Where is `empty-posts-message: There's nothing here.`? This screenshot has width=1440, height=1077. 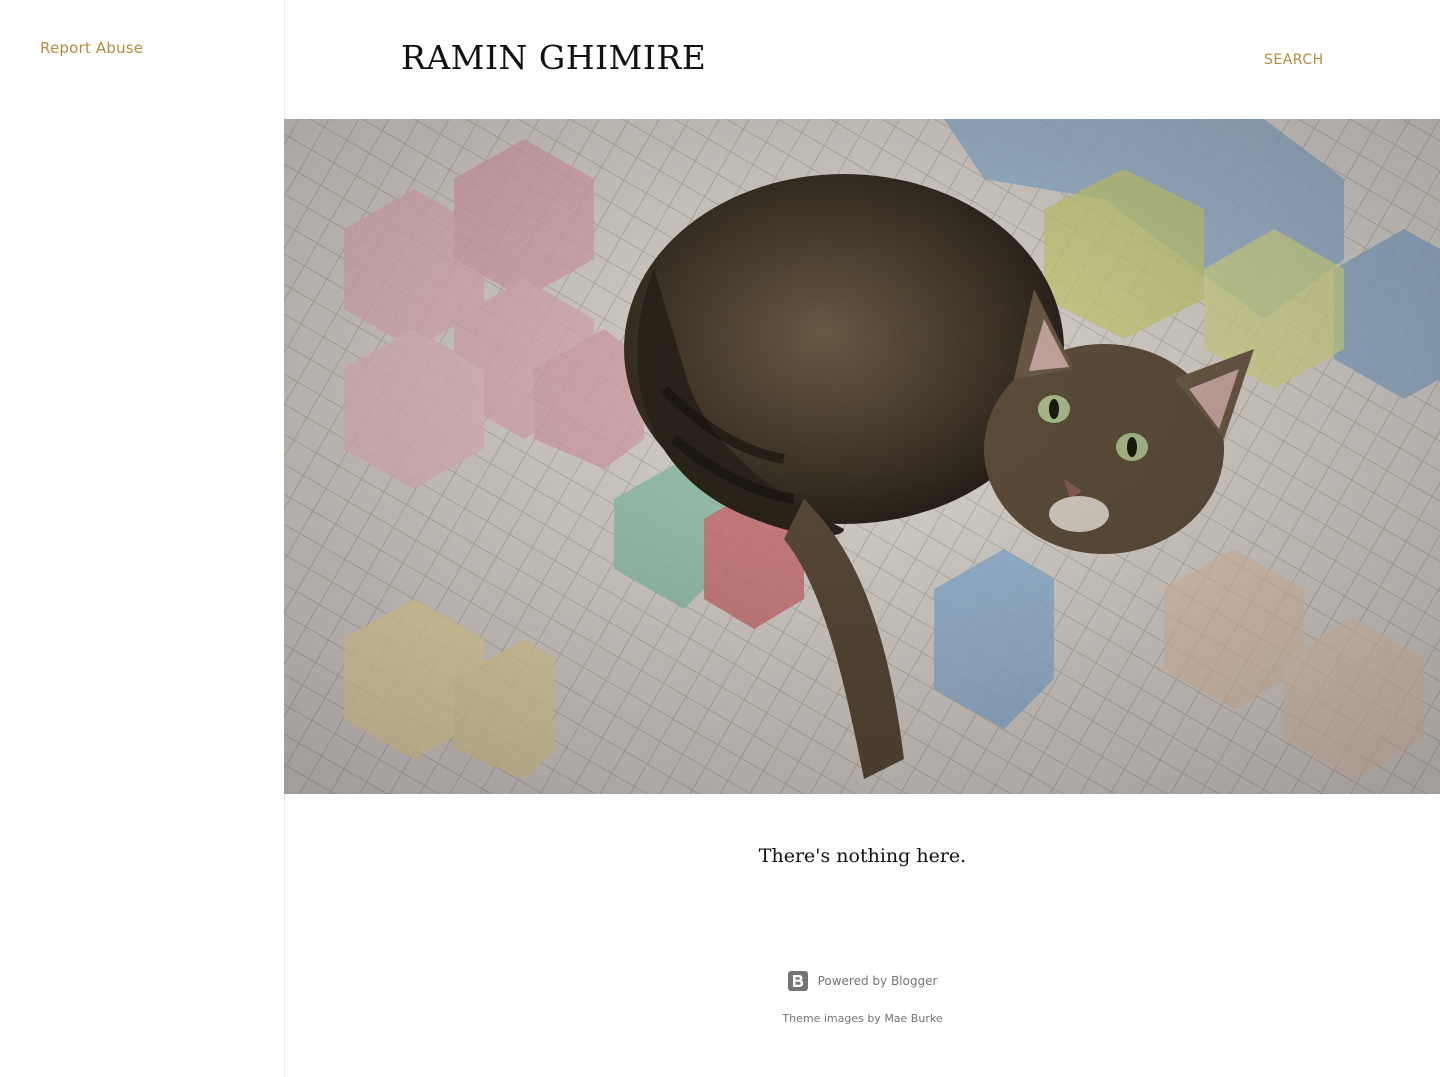 empty-posts-message: There's nothing here. is located at coordinates (862, 856).